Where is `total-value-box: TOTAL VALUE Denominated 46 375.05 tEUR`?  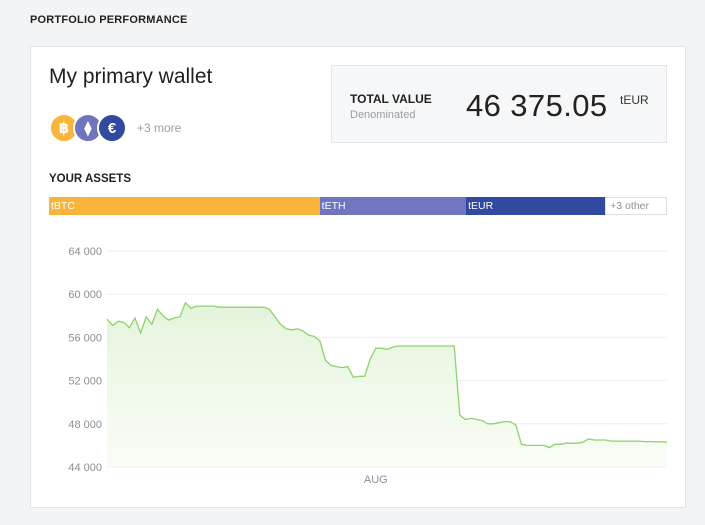
total-value-box: TOTAL VALUE Denominated 46 375.05 tEUR is located at coordinates (499, 104).